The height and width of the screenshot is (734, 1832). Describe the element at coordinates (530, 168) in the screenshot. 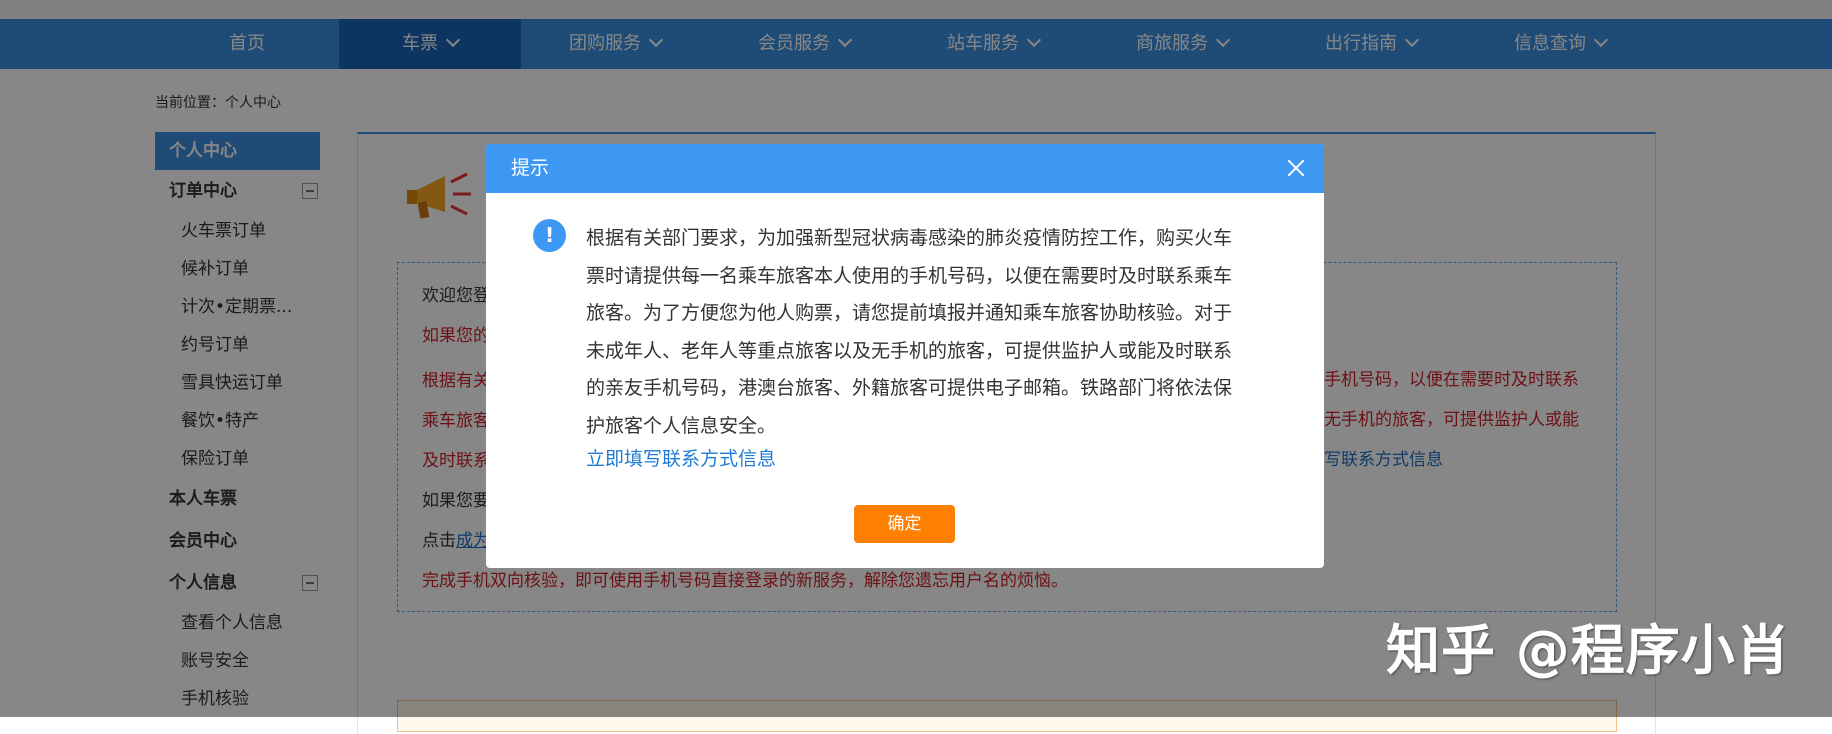

I see `dialog-title: 提示` at that location.